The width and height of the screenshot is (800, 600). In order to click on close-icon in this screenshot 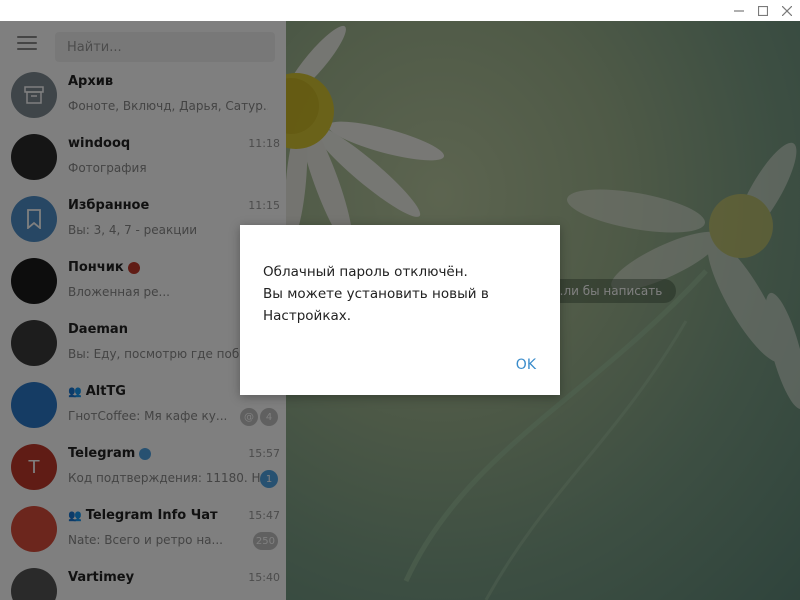, I will do `click(787, 10)`.